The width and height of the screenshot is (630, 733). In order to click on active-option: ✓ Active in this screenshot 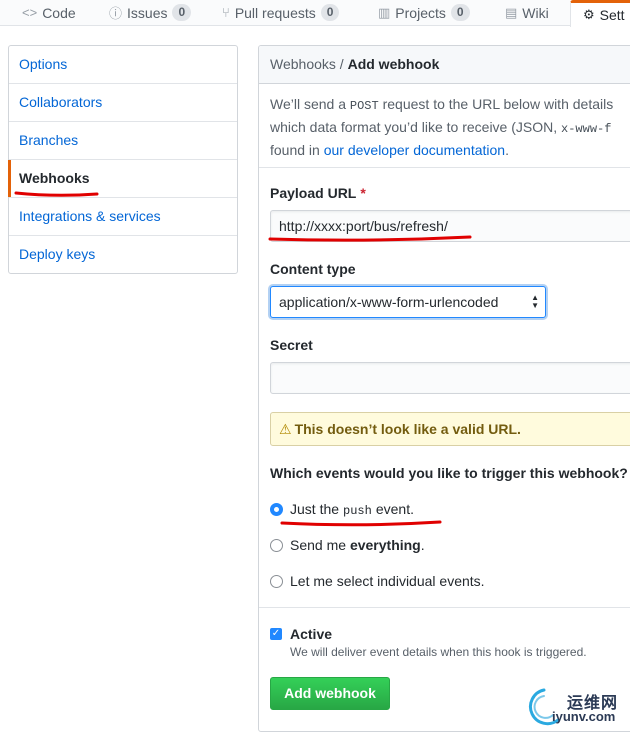, I will do `click(301, 634)`.